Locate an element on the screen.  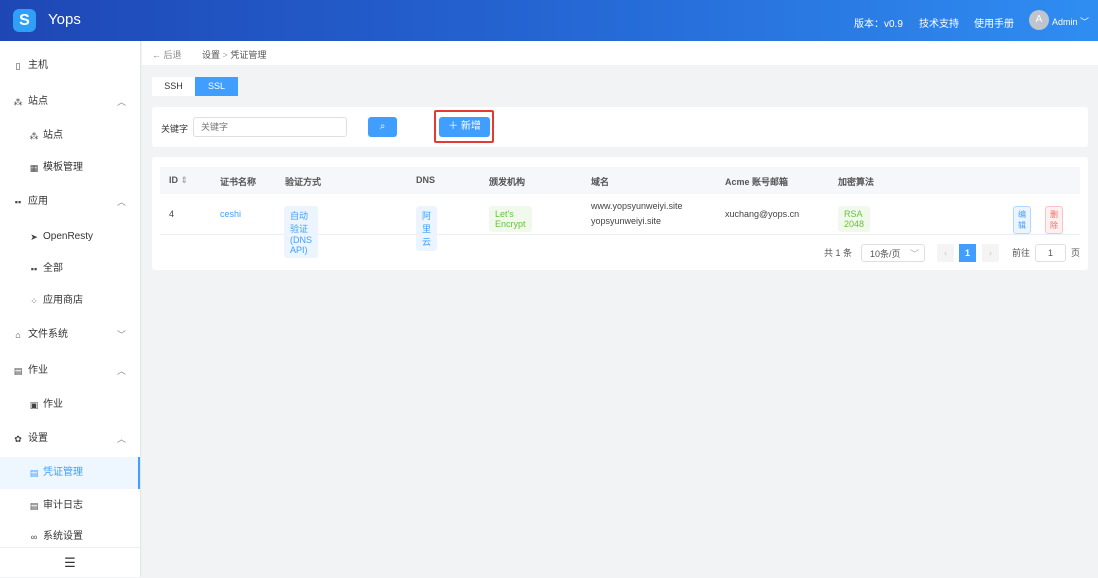
sidebar-item-all: ▪▪ 全部 is located at coordinates (70, 269).